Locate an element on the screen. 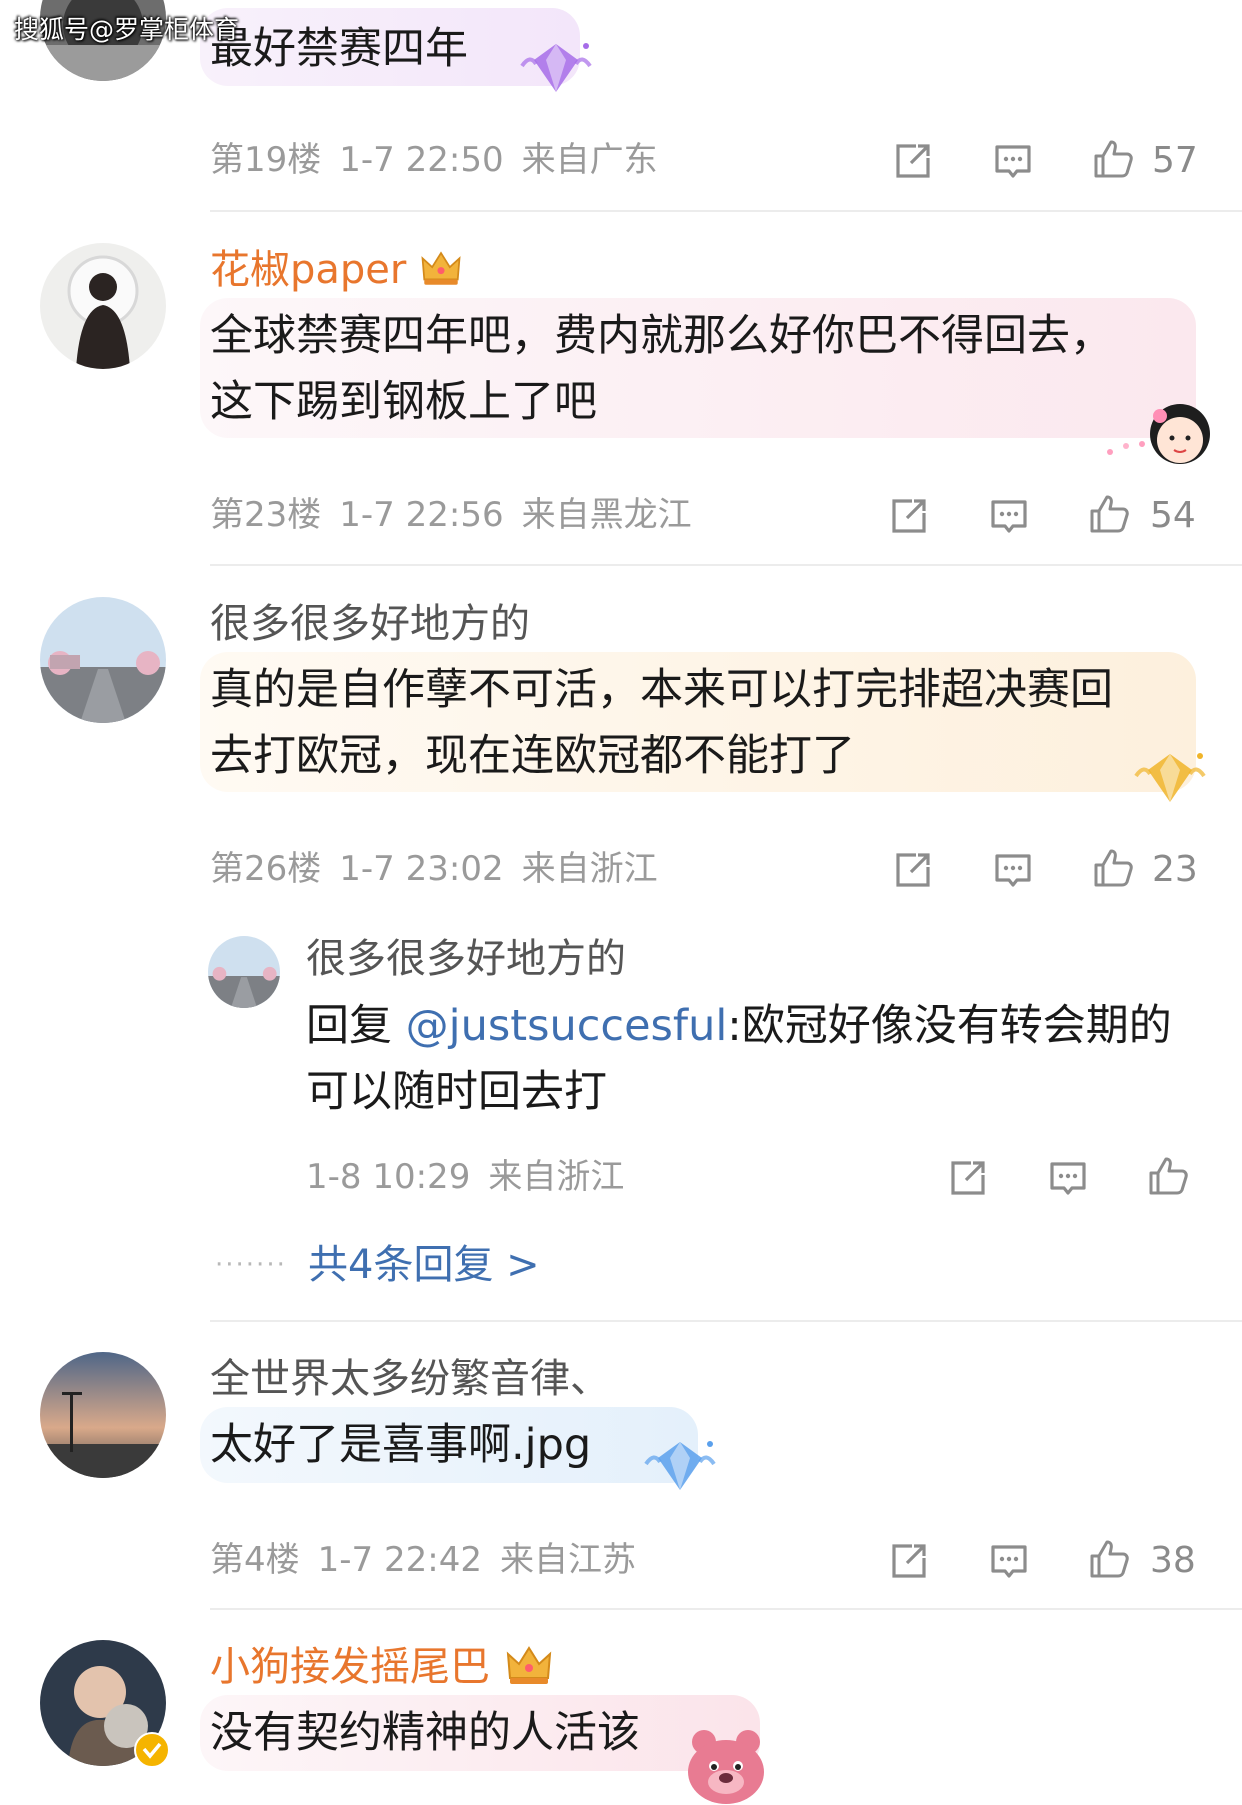 The width and height of the screenshot is (1242, 1805). verified-badge-icon is located at coordinates (152, 1750).